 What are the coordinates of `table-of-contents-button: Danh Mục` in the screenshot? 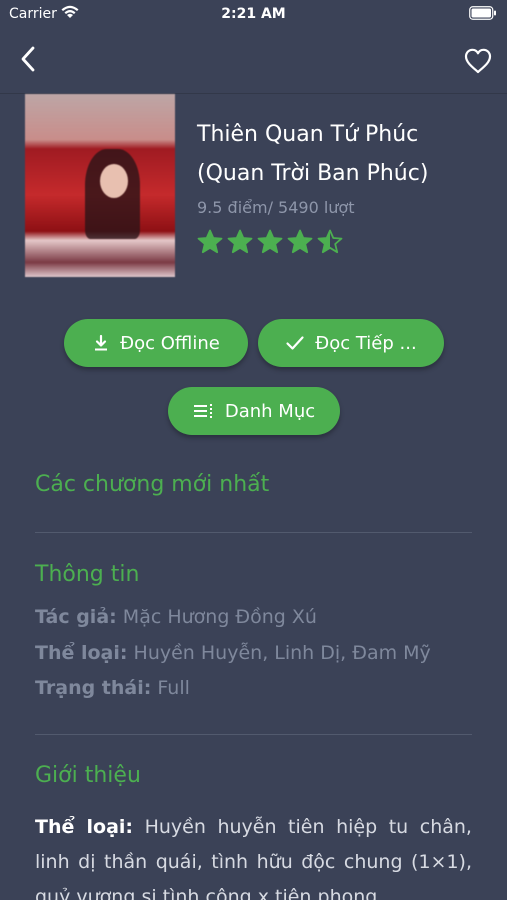 It's located at (254, 411).